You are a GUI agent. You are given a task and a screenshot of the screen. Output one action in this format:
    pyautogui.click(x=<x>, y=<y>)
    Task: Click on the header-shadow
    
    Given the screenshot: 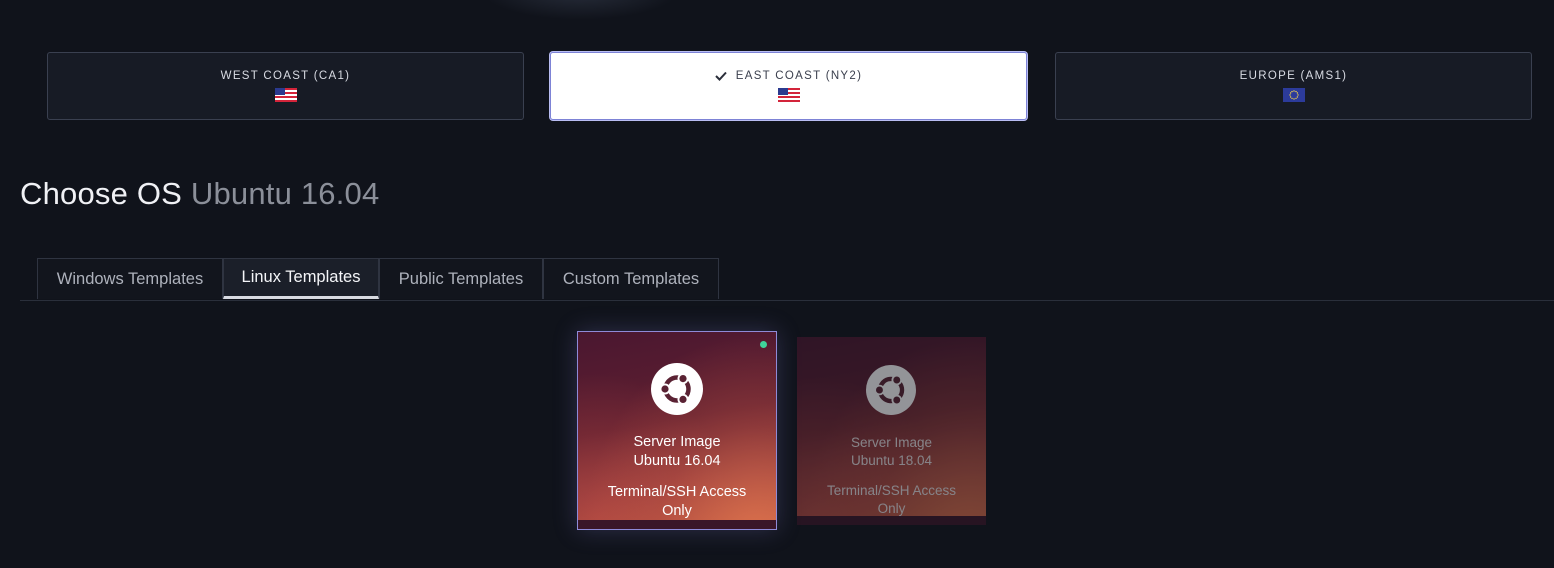 What is the action you would take?
    pyautogui.click(x=580, y=10)
    